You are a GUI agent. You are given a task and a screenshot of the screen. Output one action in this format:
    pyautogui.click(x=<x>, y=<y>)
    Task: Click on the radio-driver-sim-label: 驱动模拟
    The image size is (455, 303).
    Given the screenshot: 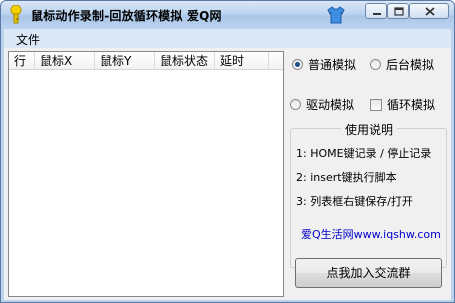 What is the action you would take?
    pyautogui.click(x=330, y=105)
    